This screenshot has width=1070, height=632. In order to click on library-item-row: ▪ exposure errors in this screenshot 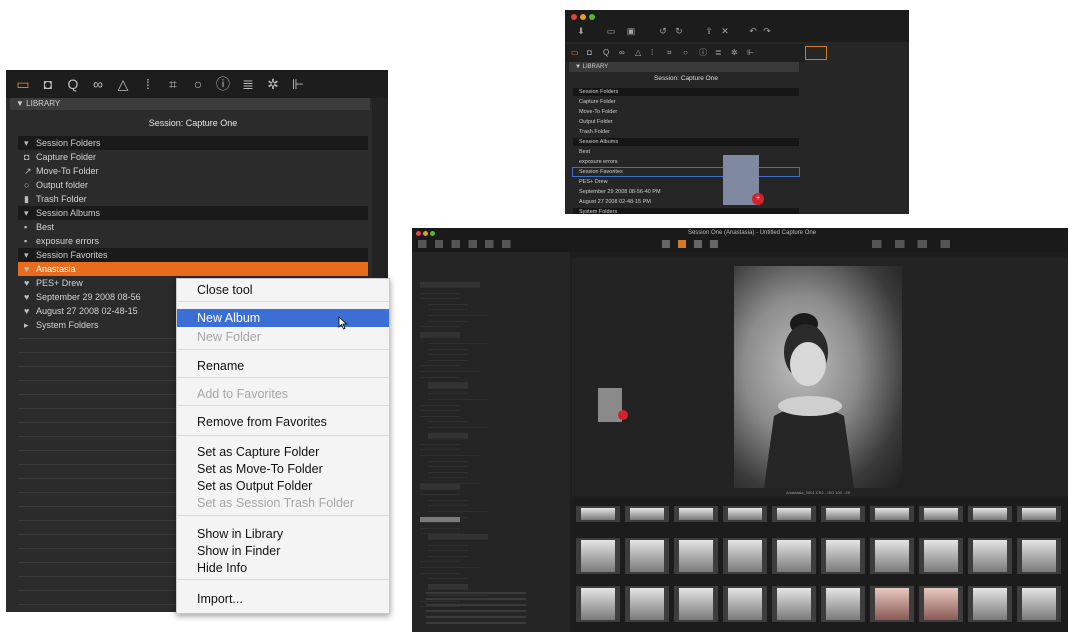, I will do `click(193, 241)`.